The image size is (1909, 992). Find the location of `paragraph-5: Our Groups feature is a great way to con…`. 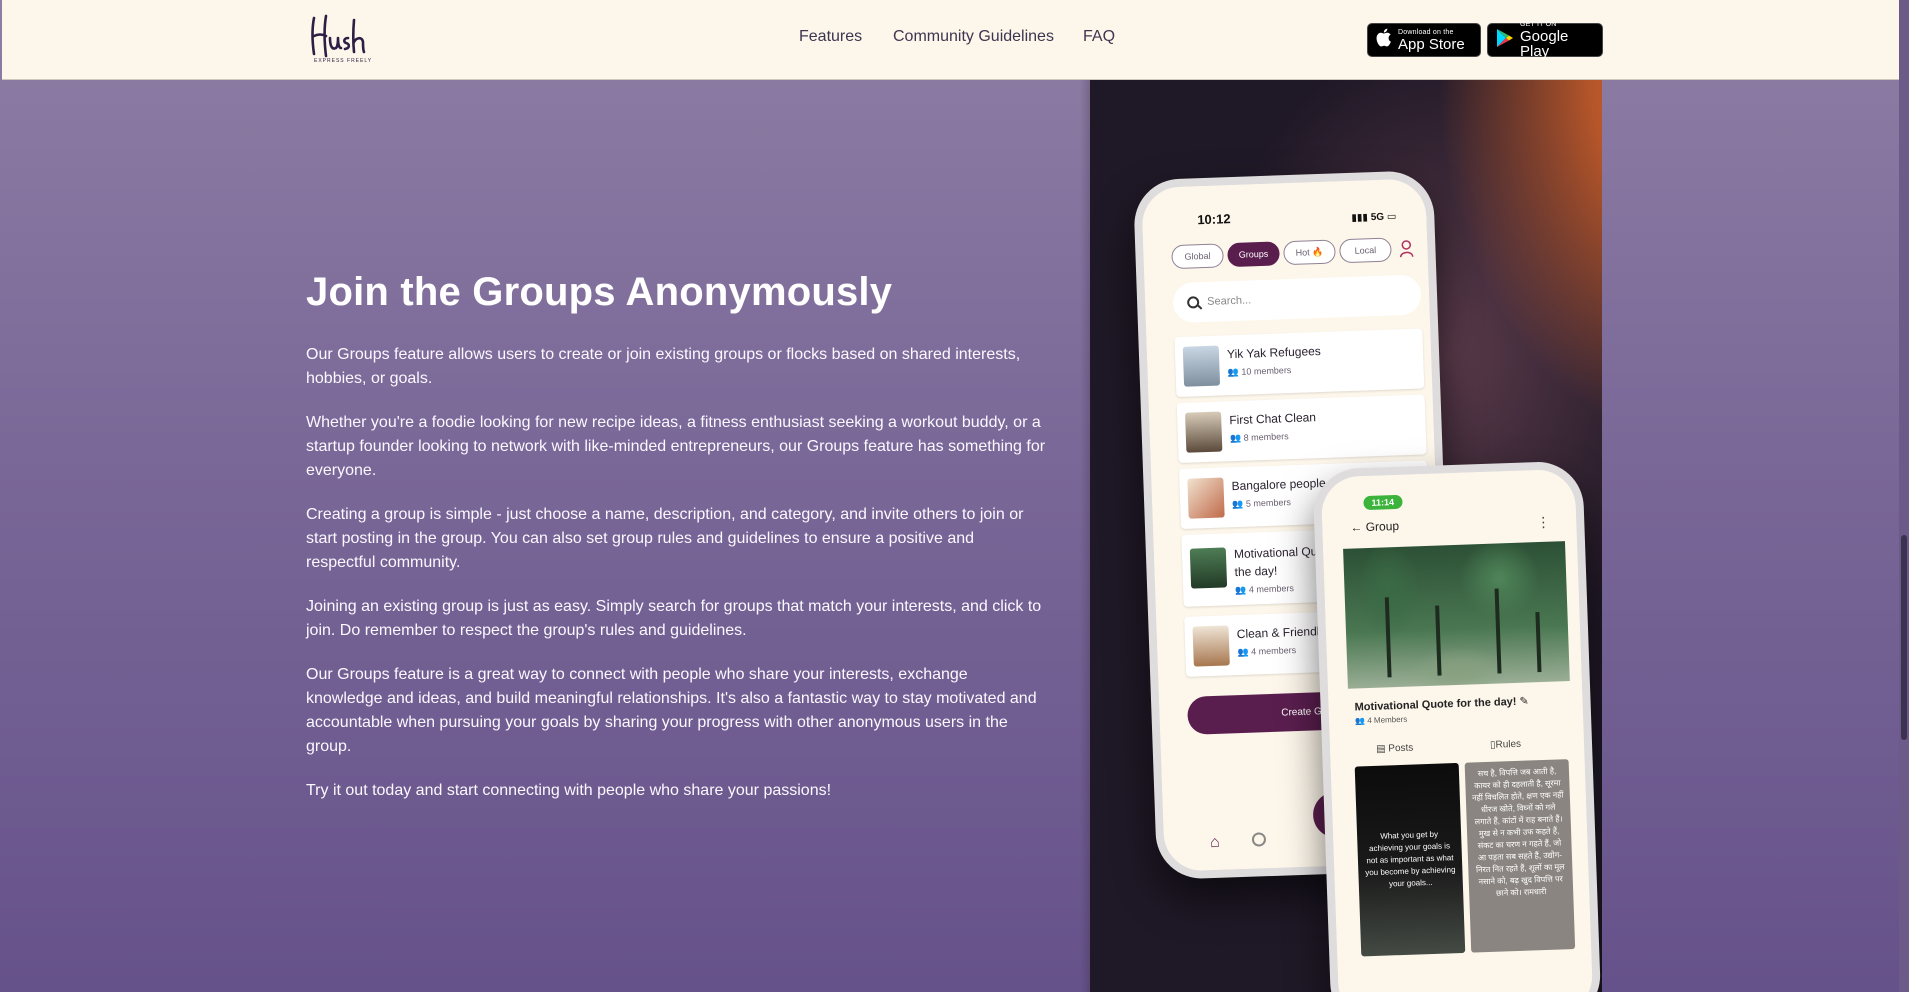

paragraph-5: Our Groups feature is a great way to con… is located at coordinates (671, 710).